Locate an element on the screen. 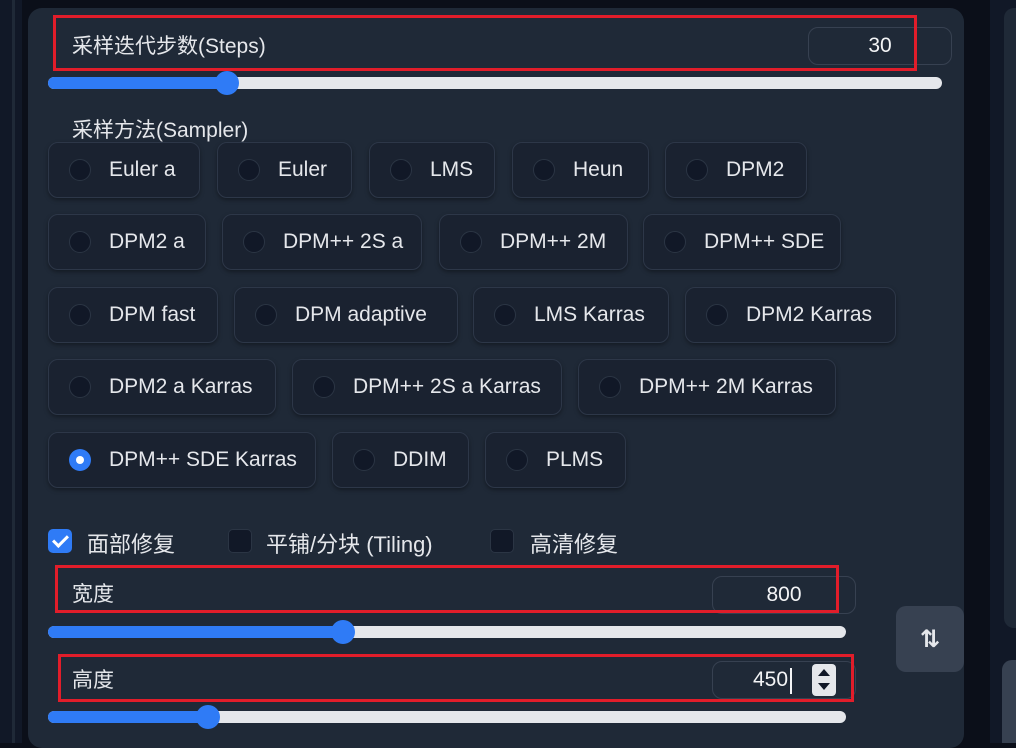 The height and width of the screenshot is (748, 1016). sampler-option: PLMS is located at coordinates (555, 460).